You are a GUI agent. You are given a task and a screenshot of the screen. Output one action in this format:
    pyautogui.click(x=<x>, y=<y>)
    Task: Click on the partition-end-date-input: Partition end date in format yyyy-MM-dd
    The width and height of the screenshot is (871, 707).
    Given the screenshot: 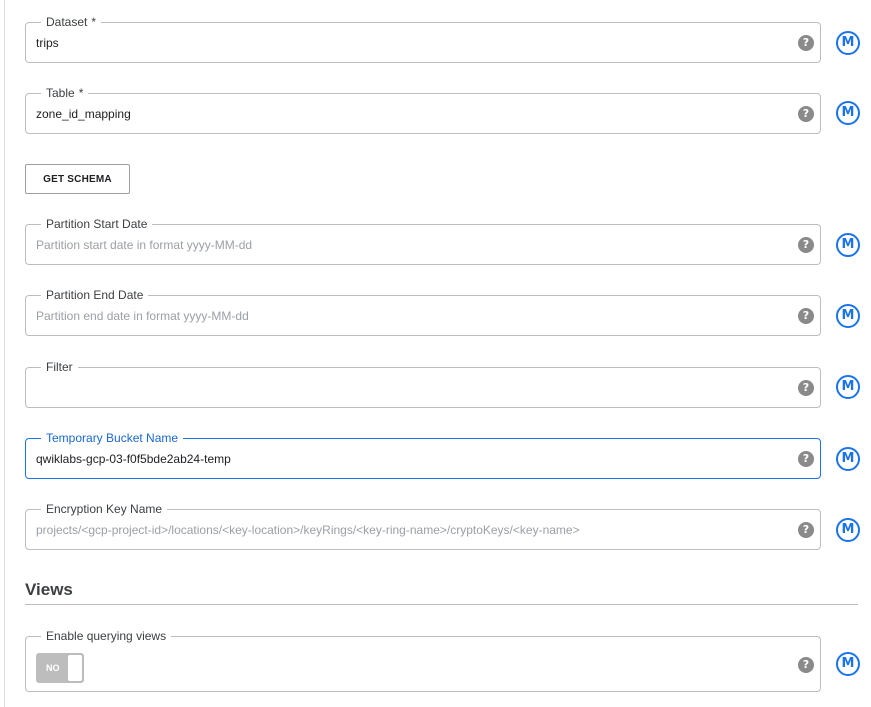 What is the action you would take?
    pyautogui.click(x=408, y=315)
    